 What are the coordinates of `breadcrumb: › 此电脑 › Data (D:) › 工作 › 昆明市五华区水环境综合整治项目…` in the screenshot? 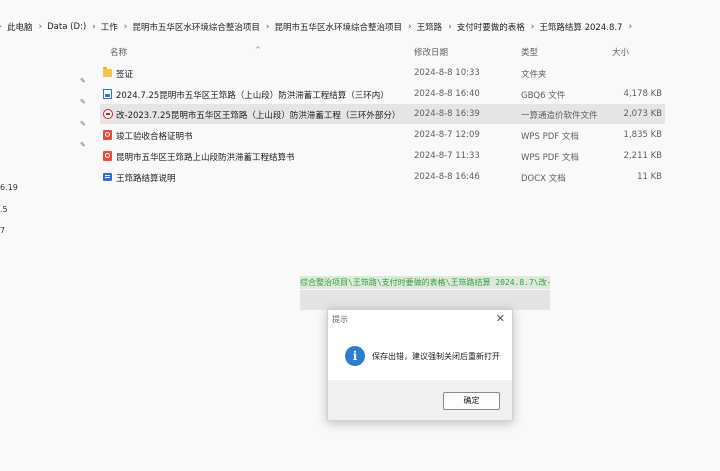 It's located at (360, 27).